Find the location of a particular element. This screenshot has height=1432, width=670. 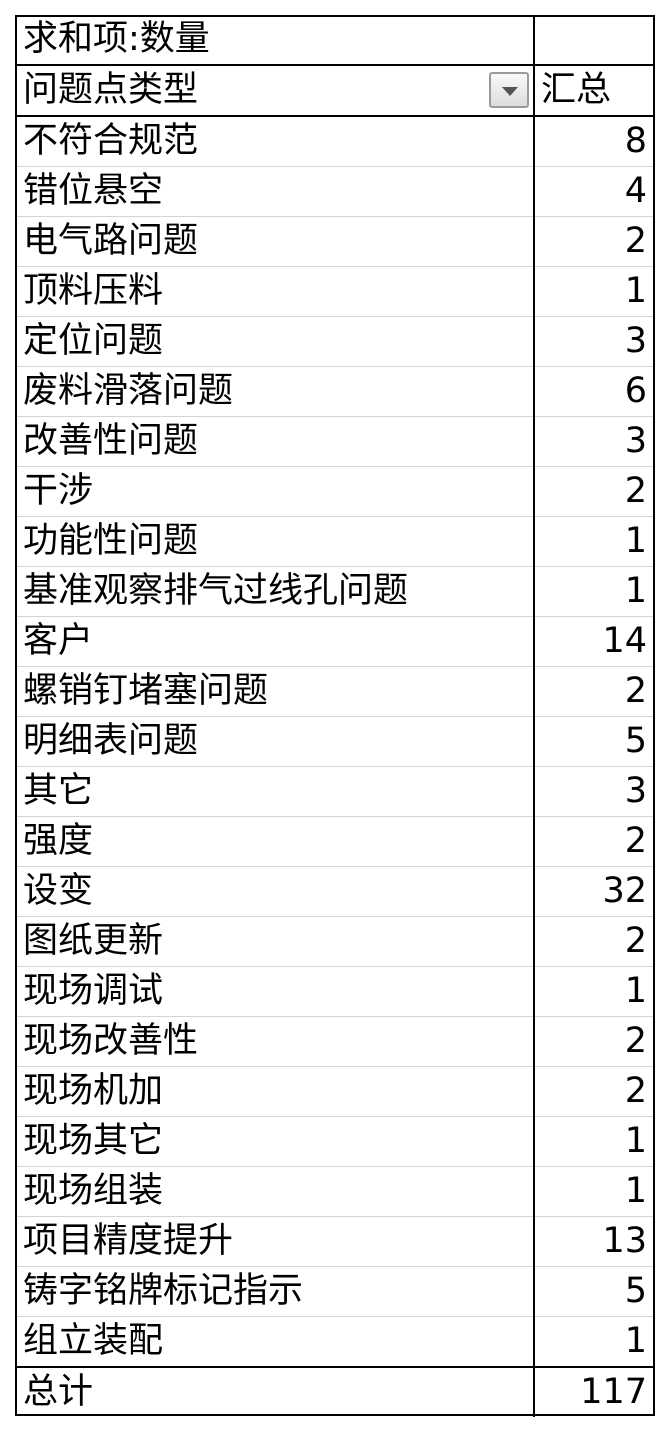

table-row: 其它 3 is located at coordinates (335, 791).